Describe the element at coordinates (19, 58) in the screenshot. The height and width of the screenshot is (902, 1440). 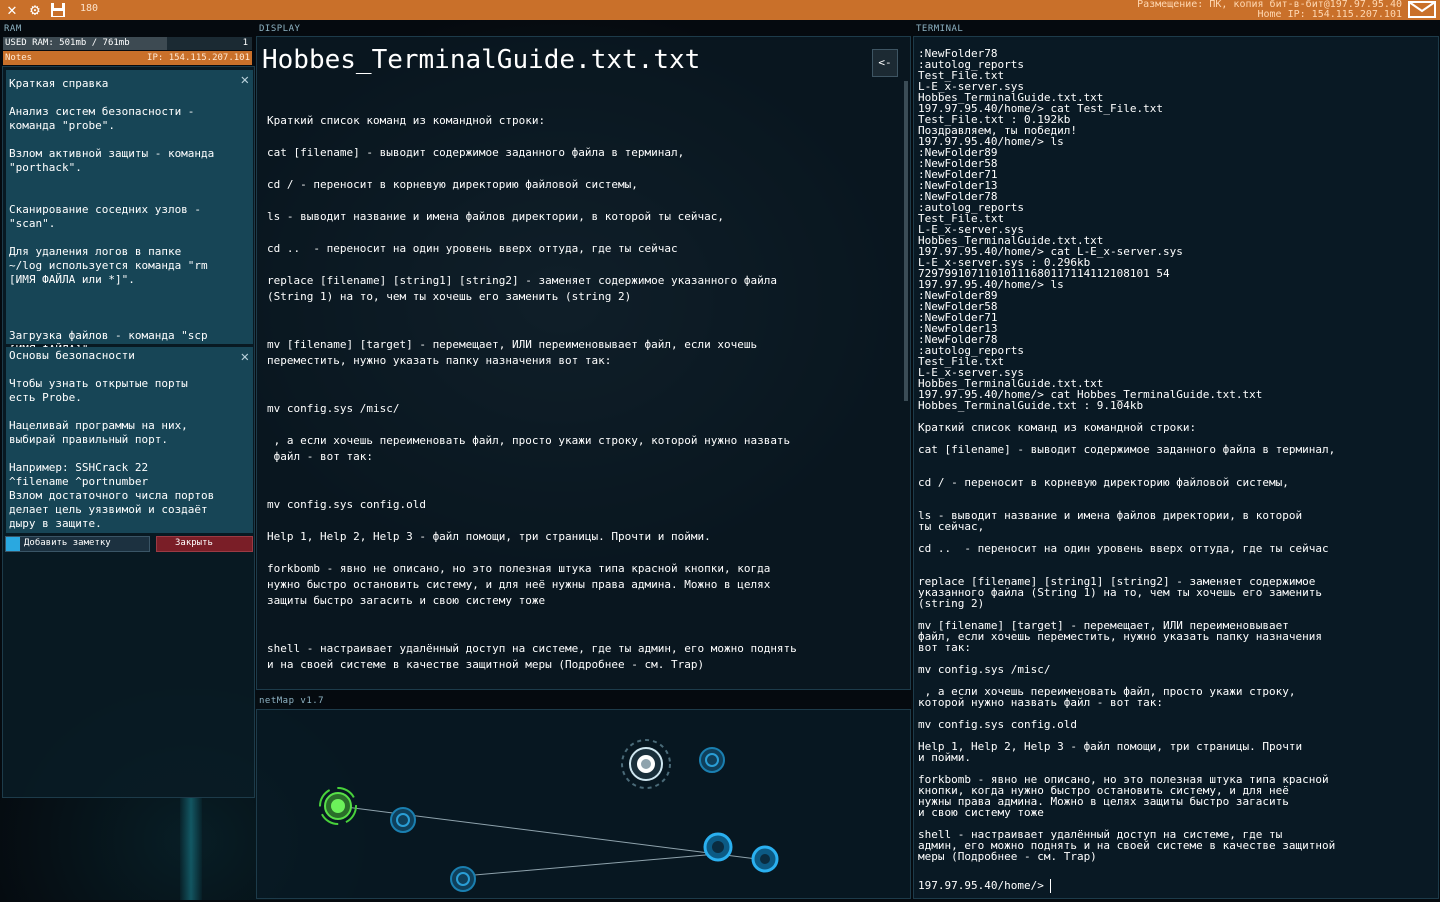
I see `notes-label: Notes` at that location.